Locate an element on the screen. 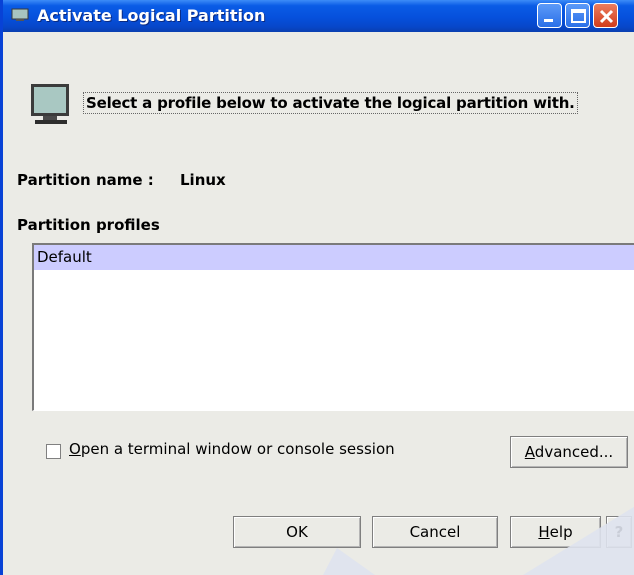 Image resolution: width=634 pixels, height=575 pixels. window-monitor-icon is located at coordinates (20, 14).